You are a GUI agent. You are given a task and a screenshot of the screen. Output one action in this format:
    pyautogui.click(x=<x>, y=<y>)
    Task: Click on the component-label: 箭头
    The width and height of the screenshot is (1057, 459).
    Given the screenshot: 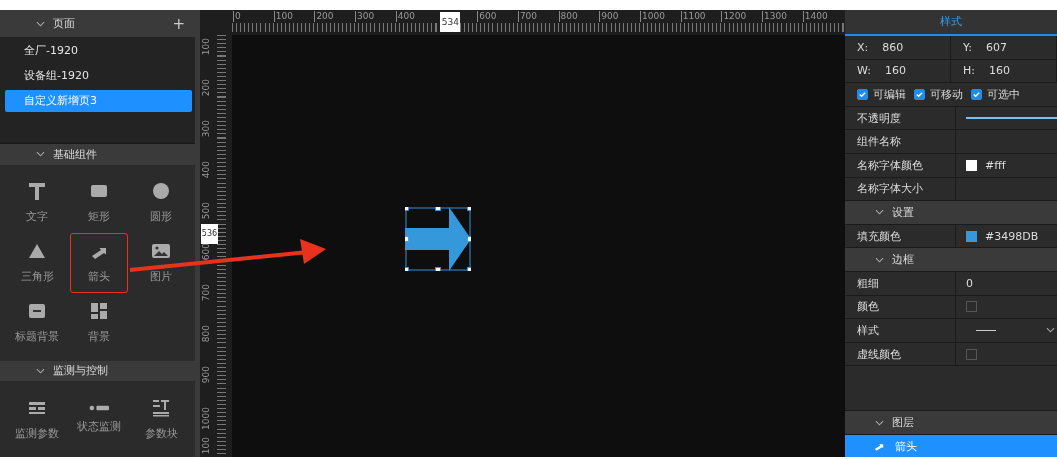 What is the action you would take?
    pyautogui.click(x=99, y=277)
    